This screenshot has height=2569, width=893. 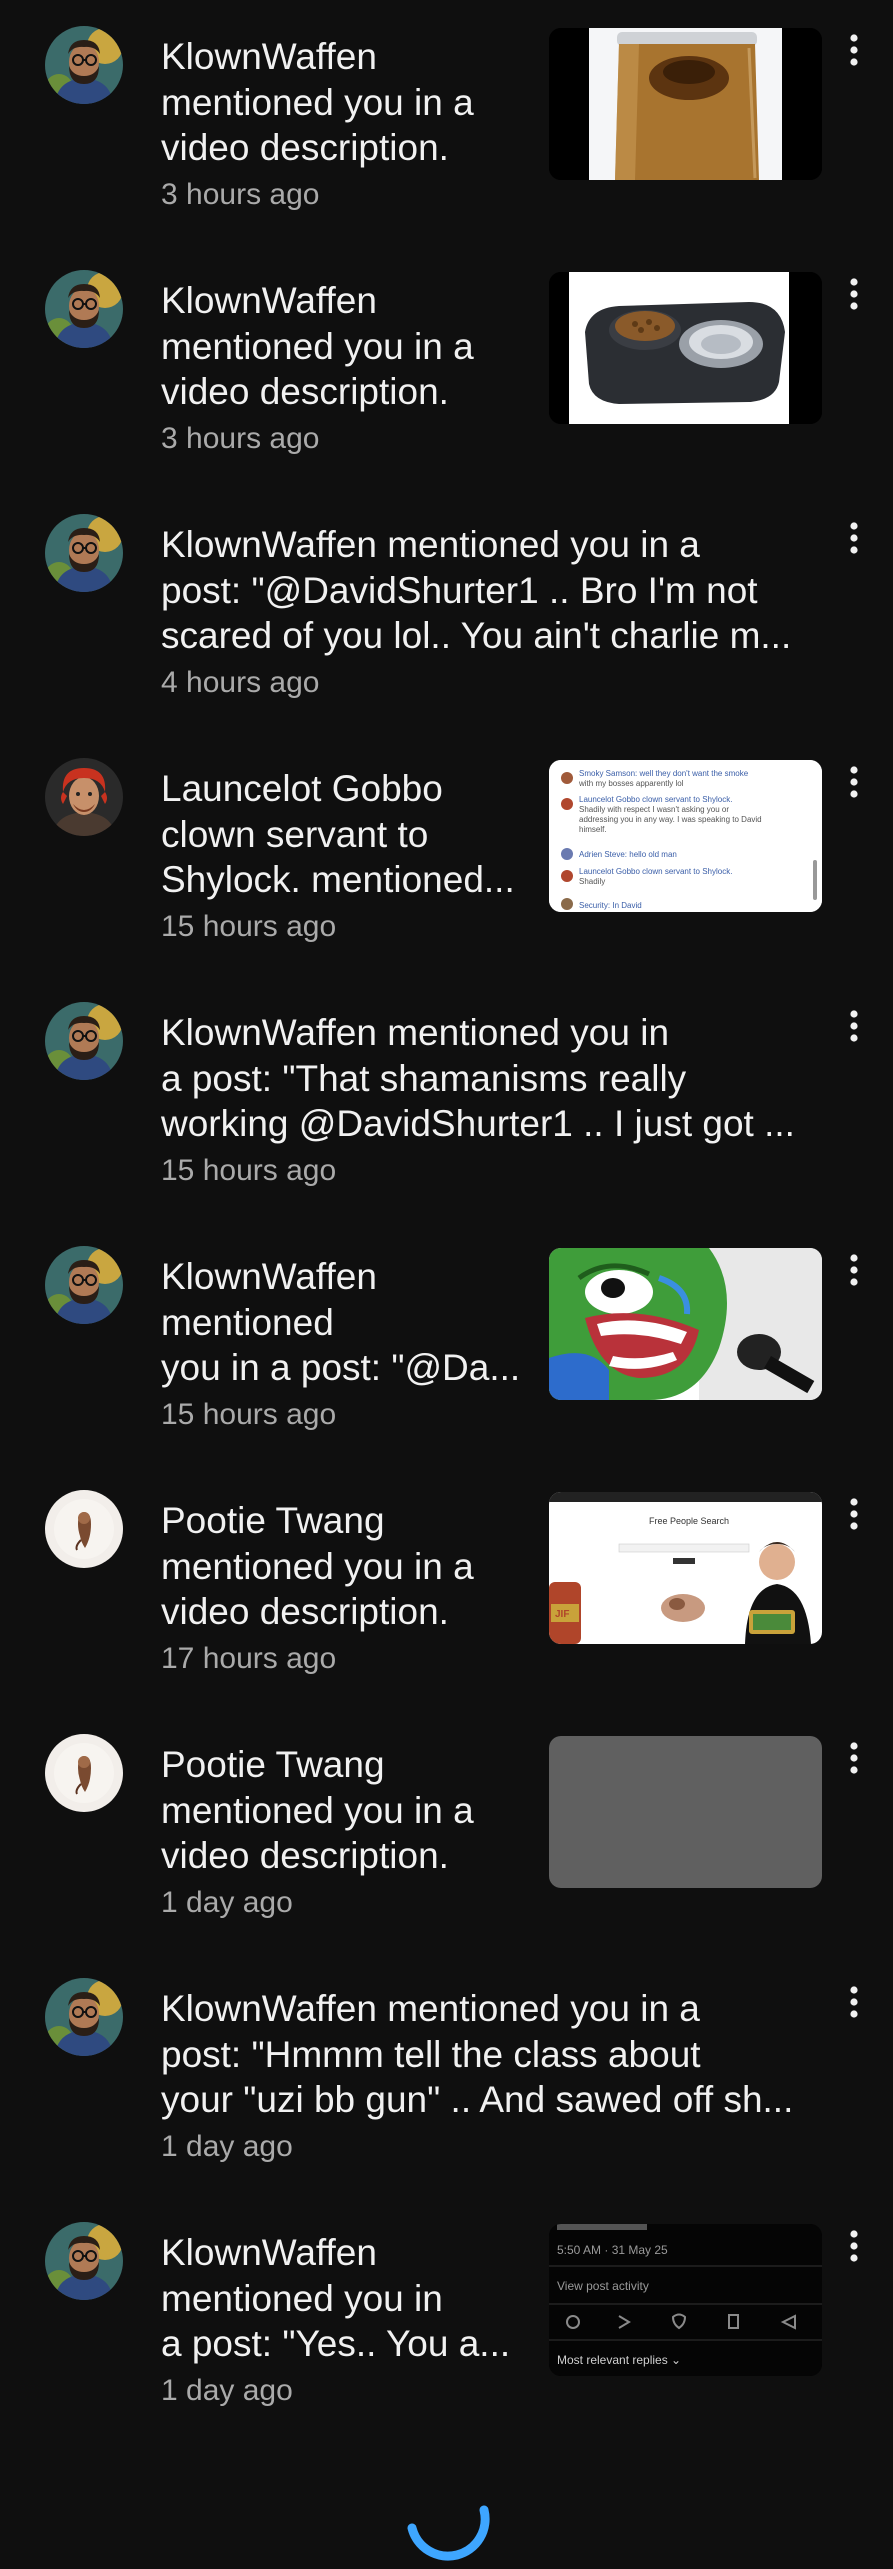 I want to click on red-hair-man-avatar-icon, so click(x=84, y=797).